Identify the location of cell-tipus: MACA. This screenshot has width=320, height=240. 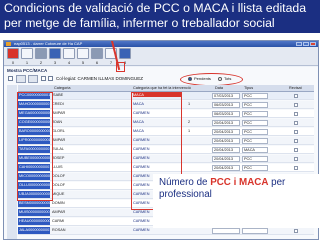
(255, 150).